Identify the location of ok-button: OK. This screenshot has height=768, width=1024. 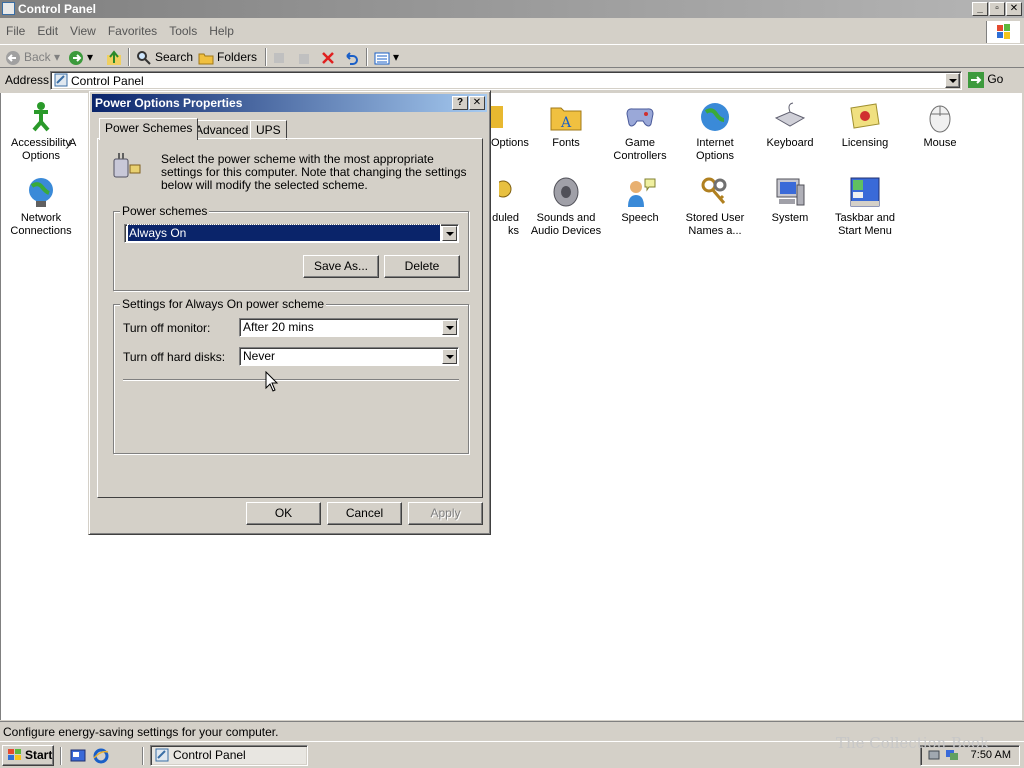
(283, 513).